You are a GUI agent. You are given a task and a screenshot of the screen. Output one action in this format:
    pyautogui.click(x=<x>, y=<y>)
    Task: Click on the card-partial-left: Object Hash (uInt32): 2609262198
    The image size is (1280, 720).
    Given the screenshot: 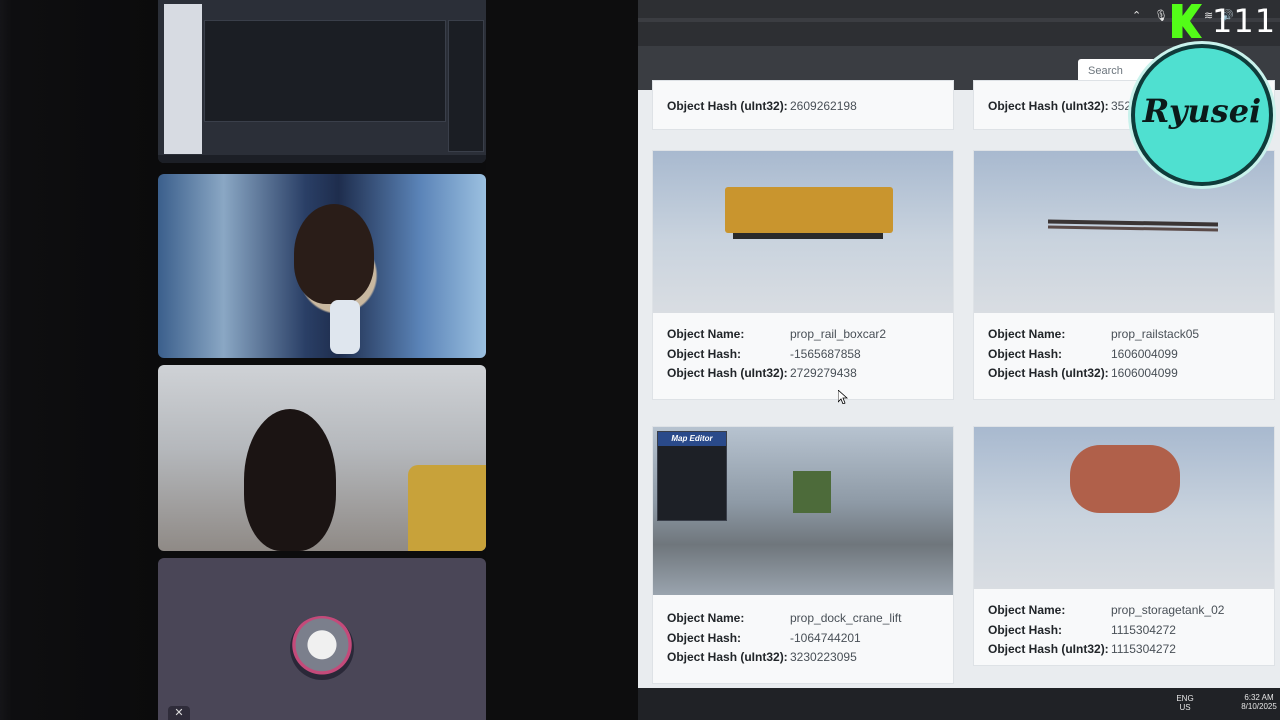 What is the action you would take?
    pyautogui.click(x=803, y=105)
    